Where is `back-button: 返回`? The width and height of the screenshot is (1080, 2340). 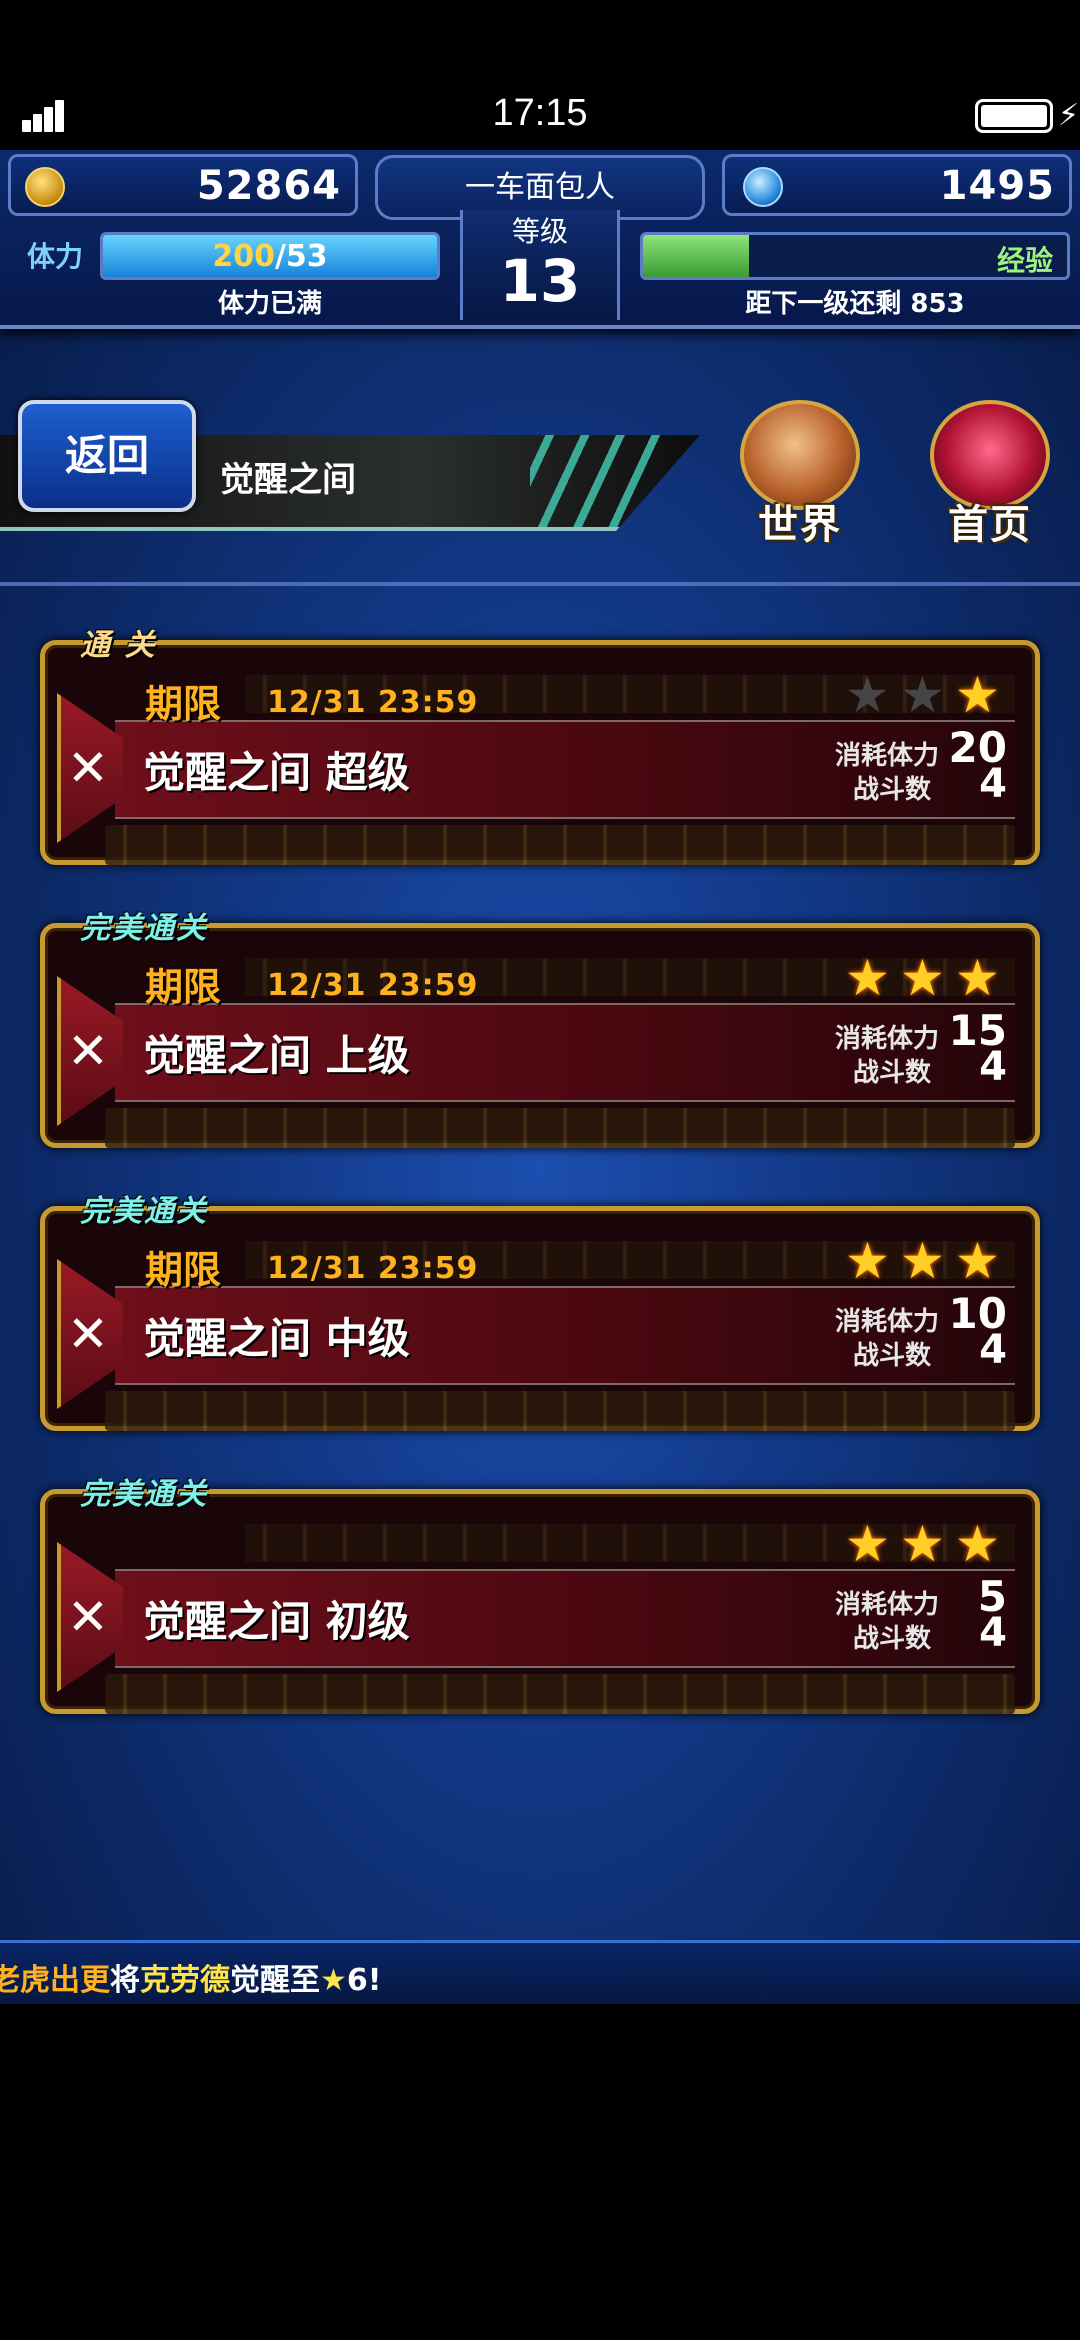 back-button: 返回 is located at coordinates (107, 456).